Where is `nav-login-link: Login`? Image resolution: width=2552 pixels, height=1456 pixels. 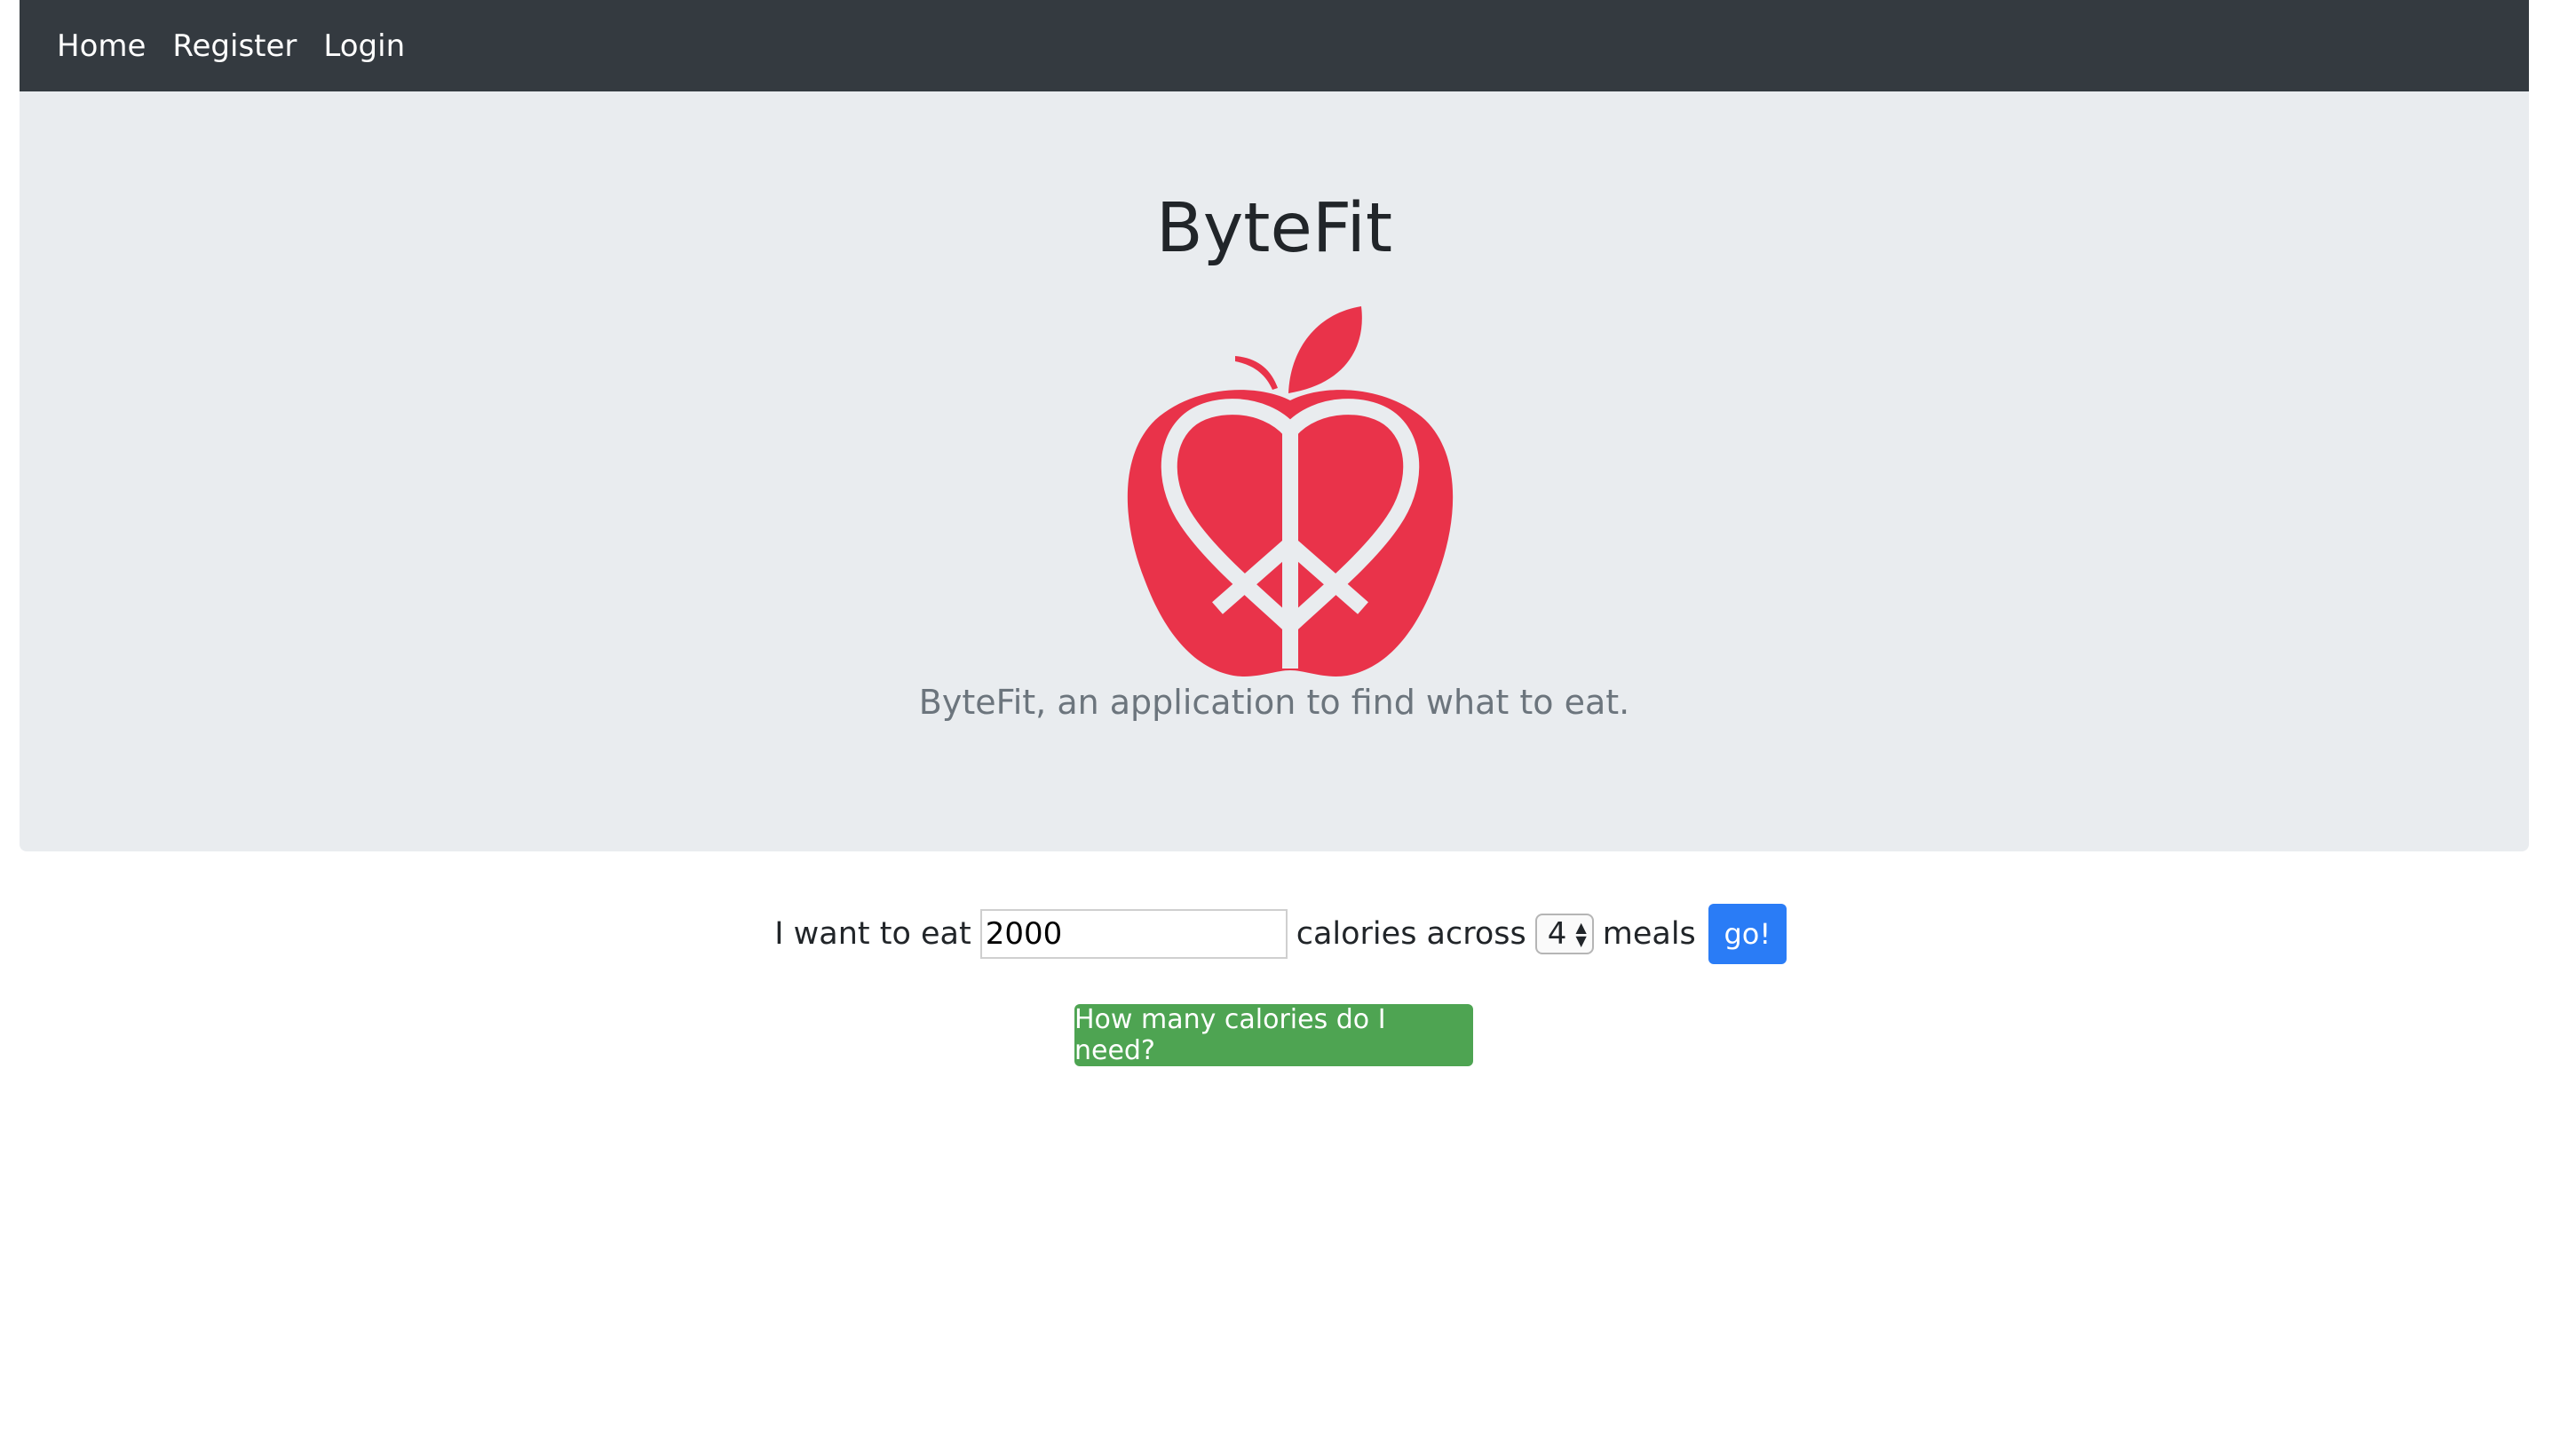 nav-login-link: Login is located at coordinates (364, 46).